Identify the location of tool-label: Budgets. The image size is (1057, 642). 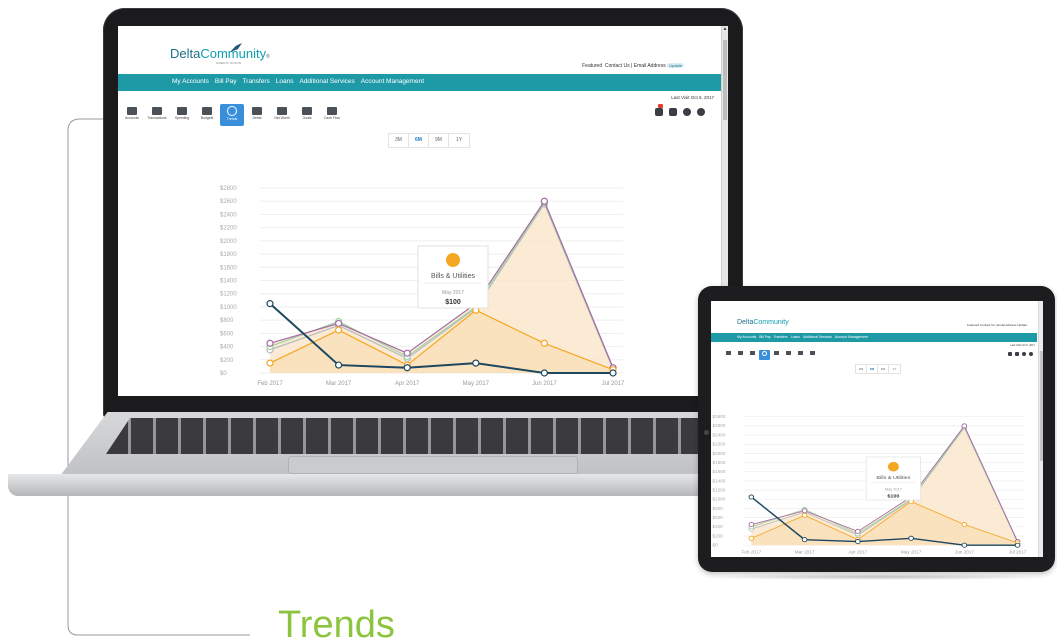
(207, 118).